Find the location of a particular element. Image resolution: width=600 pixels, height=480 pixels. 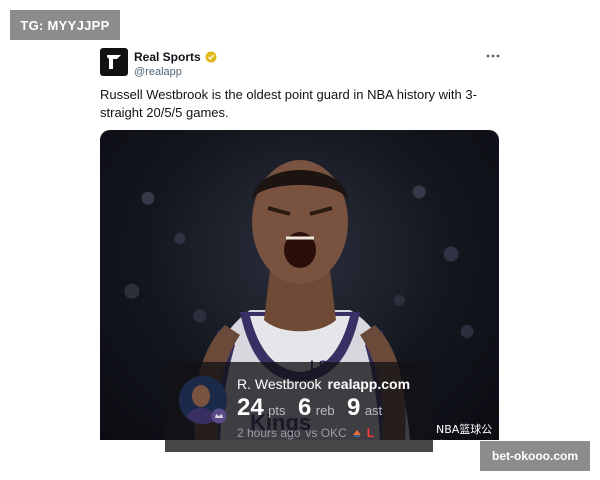

author-name-text: Real Sports is located at coordinates (167, 57).